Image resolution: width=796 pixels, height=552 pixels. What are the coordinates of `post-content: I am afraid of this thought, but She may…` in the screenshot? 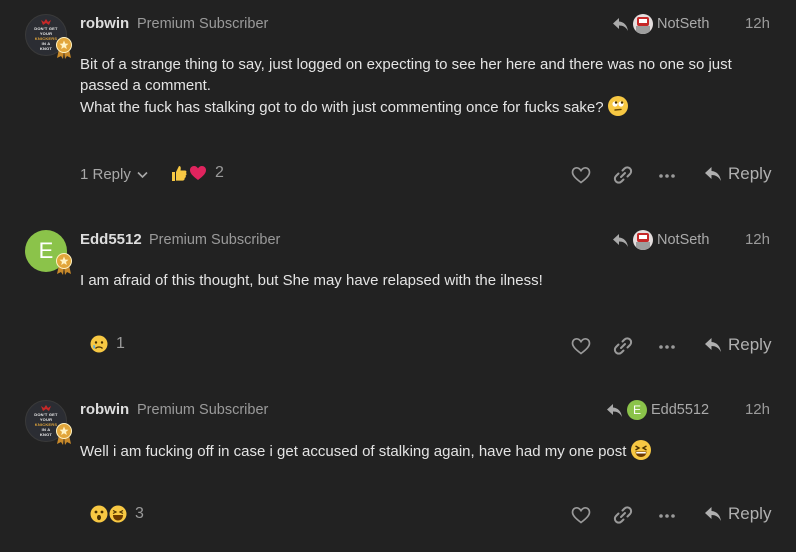 It's located at (420, 280).